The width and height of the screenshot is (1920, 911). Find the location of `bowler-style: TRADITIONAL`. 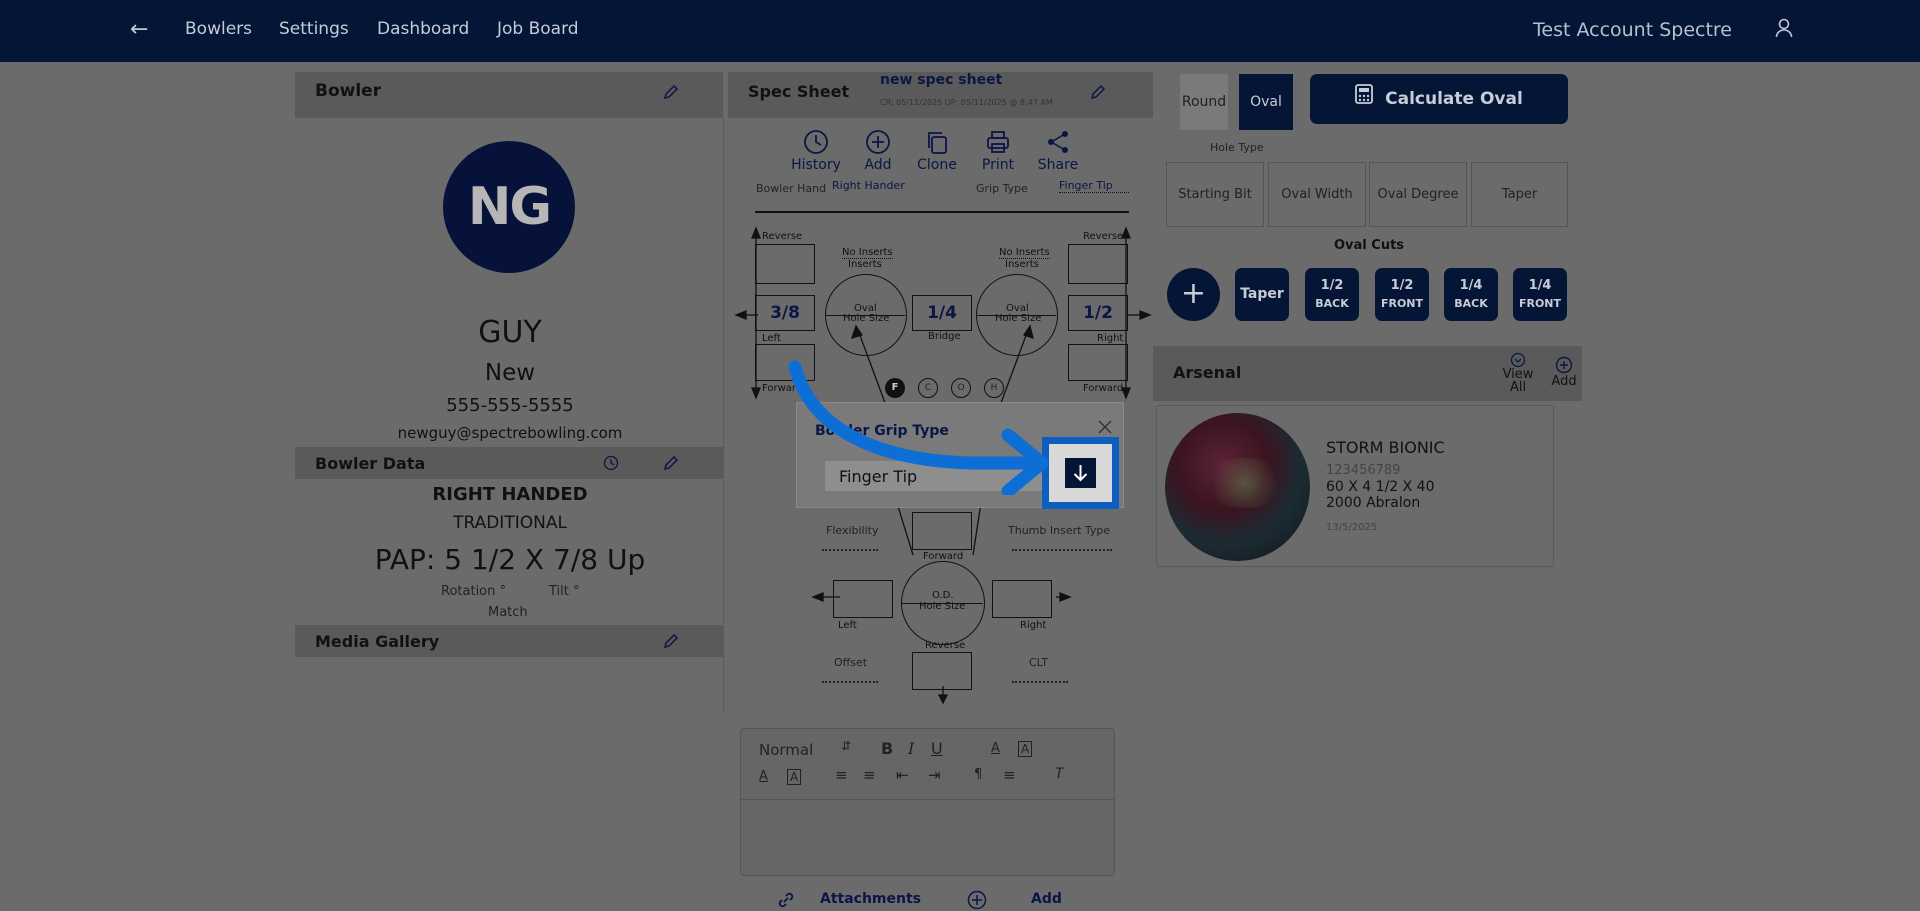

bowler-style: TRADITIONAL is located at coordinates (510, 523).